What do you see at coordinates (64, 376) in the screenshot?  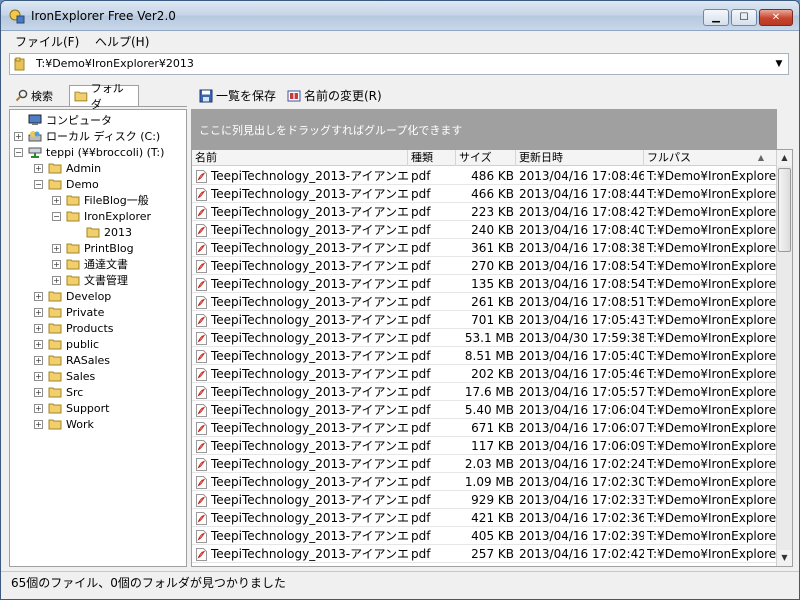 I see `tree-item-sales: + Sales` at bounding box center [64, 376].